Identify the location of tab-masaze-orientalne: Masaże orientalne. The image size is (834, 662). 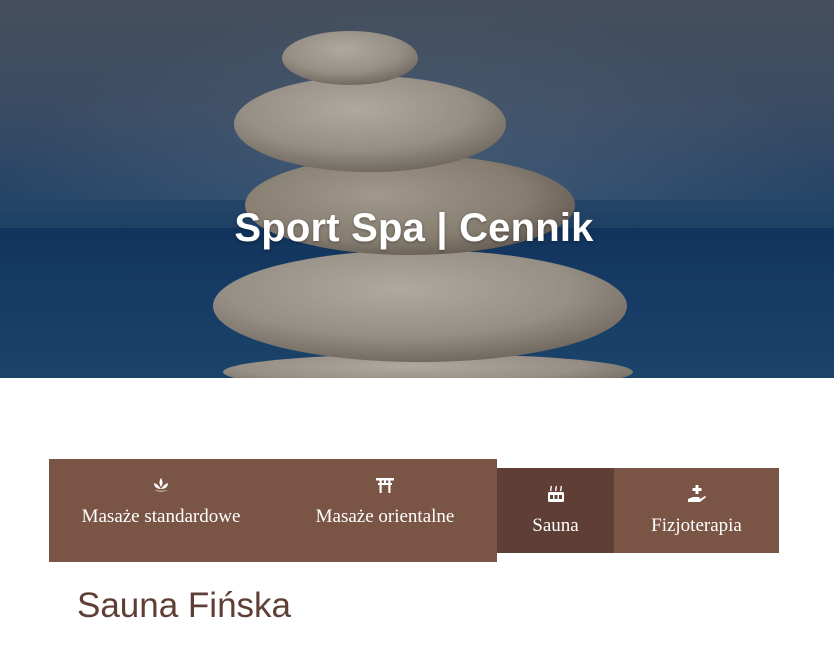
(385, 510).